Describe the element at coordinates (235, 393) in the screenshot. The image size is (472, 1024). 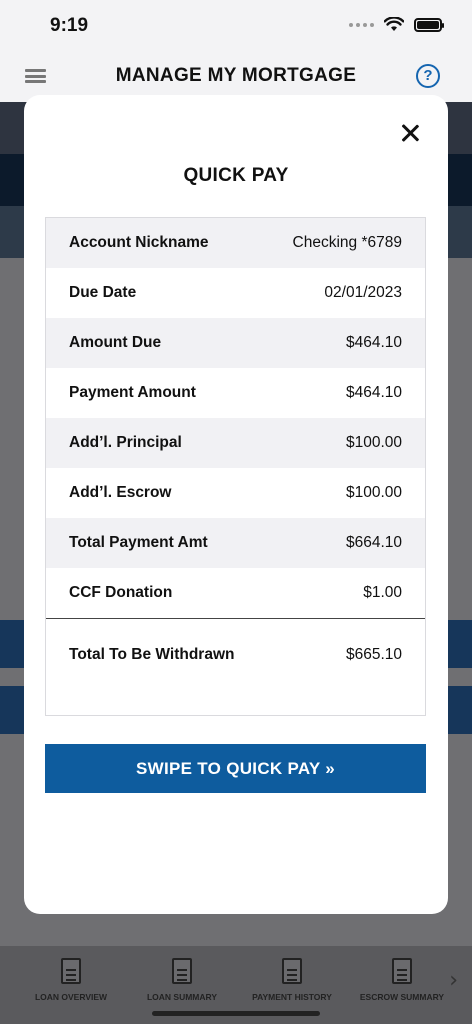
I see `table-row: Payment Amount $464.10` at that location.